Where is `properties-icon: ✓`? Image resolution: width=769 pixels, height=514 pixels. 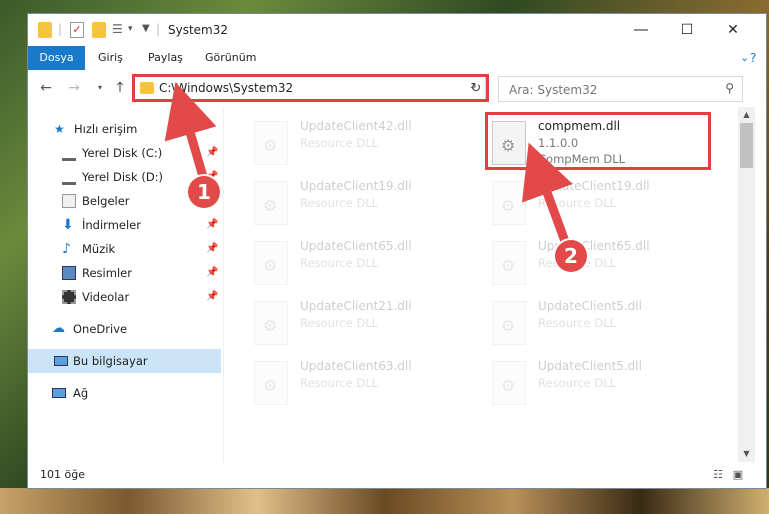 properties-icon: ✓ is located at coordinates (77, 30).